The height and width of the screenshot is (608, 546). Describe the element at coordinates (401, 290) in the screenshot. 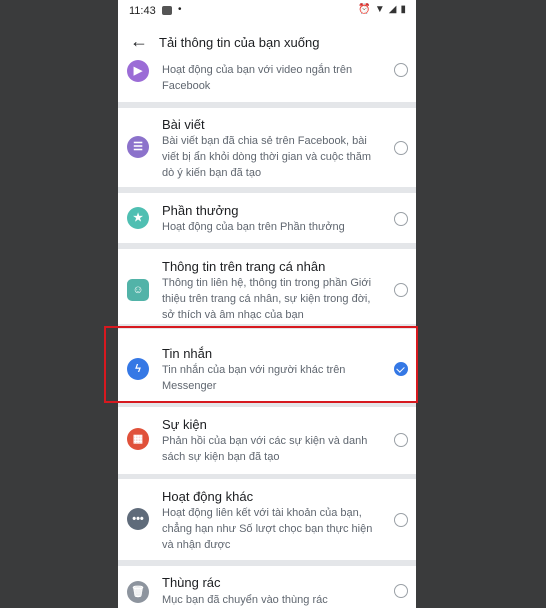

I see `checkbox-profile` at that location.